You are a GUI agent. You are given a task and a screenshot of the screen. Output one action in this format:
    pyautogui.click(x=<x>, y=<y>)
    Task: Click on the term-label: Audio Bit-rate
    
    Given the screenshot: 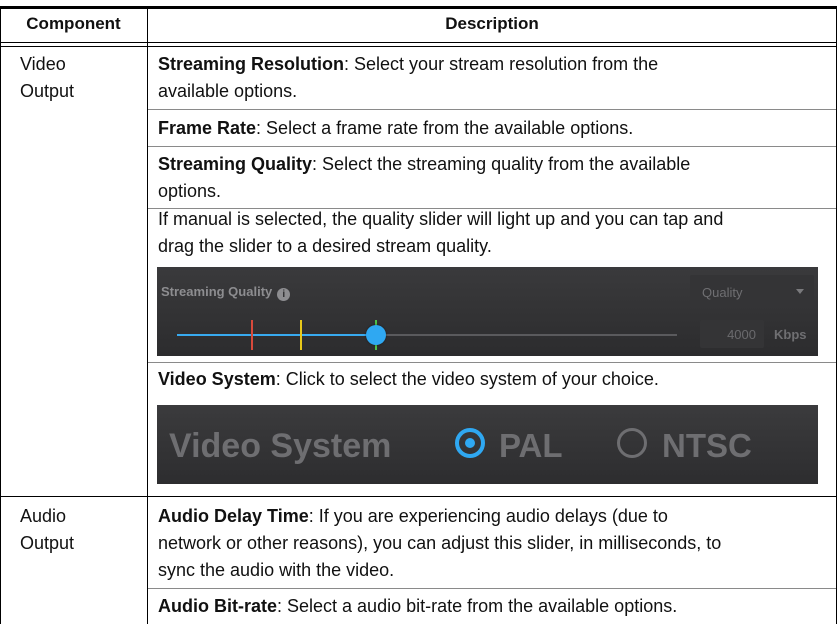 What is the action you would take?
    pyautogui.click(x=217, y=606)
    